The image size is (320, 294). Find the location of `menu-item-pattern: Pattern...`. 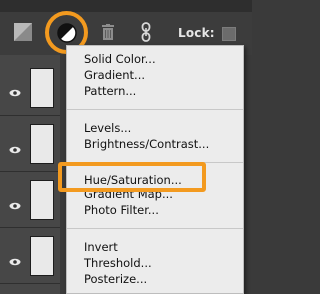

menu-item-pattern: Pattern... is located at coordinates (110, 91).